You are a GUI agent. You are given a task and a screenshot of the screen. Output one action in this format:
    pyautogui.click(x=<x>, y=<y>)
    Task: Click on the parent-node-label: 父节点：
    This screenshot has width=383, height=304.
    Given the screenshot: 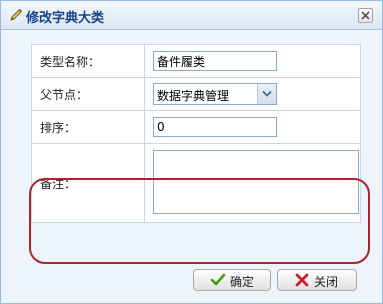 What is the action you would take?
    pyautogui.click(x=88, y=94)
    